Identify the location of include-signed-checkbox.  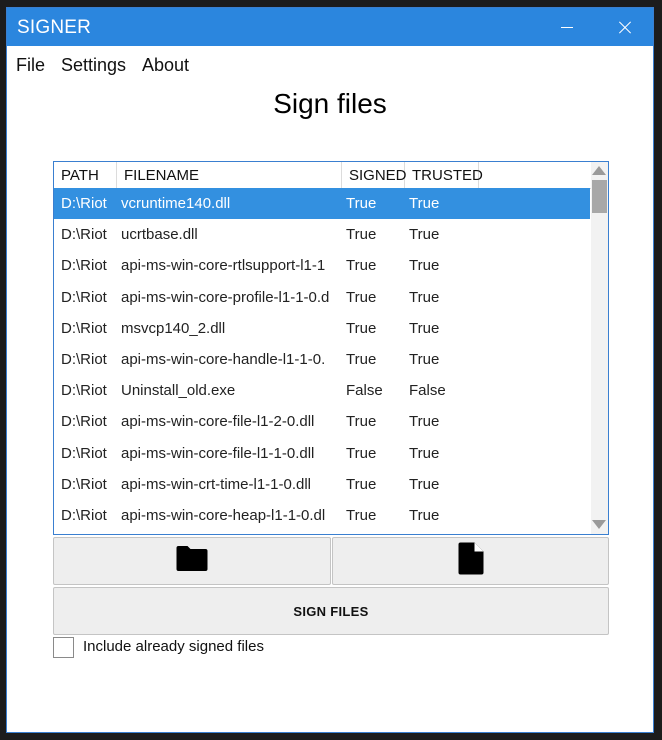
(63, 647).